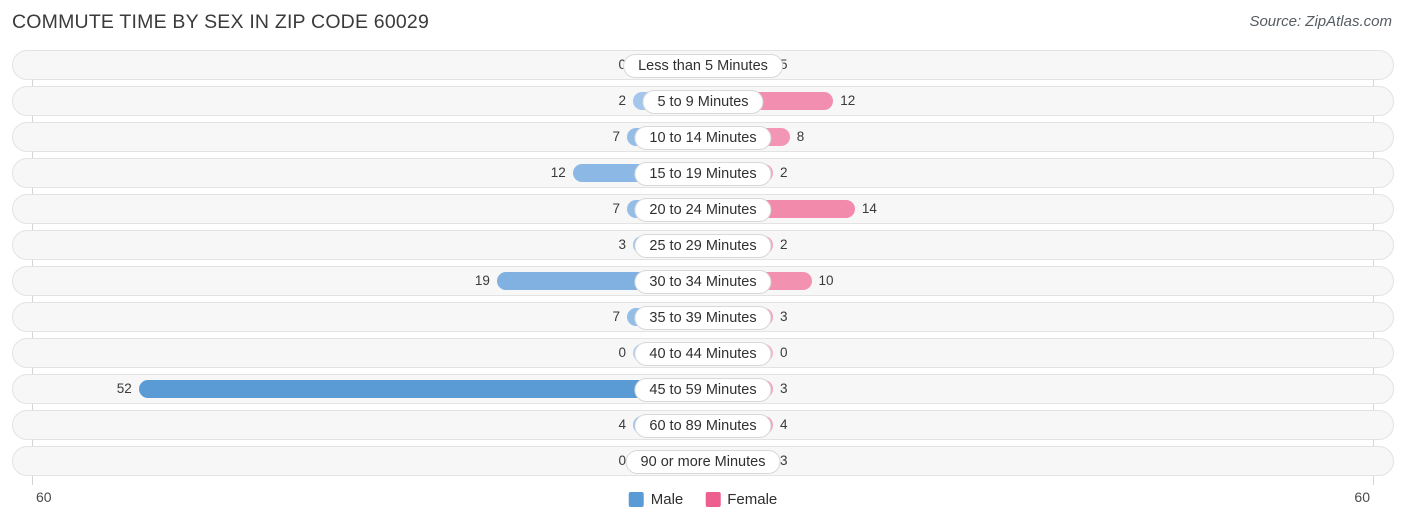 The image size is (1406, 523). I want to click on row-inner: 0 0 40 to 44 Minutes, so click(703, 353).